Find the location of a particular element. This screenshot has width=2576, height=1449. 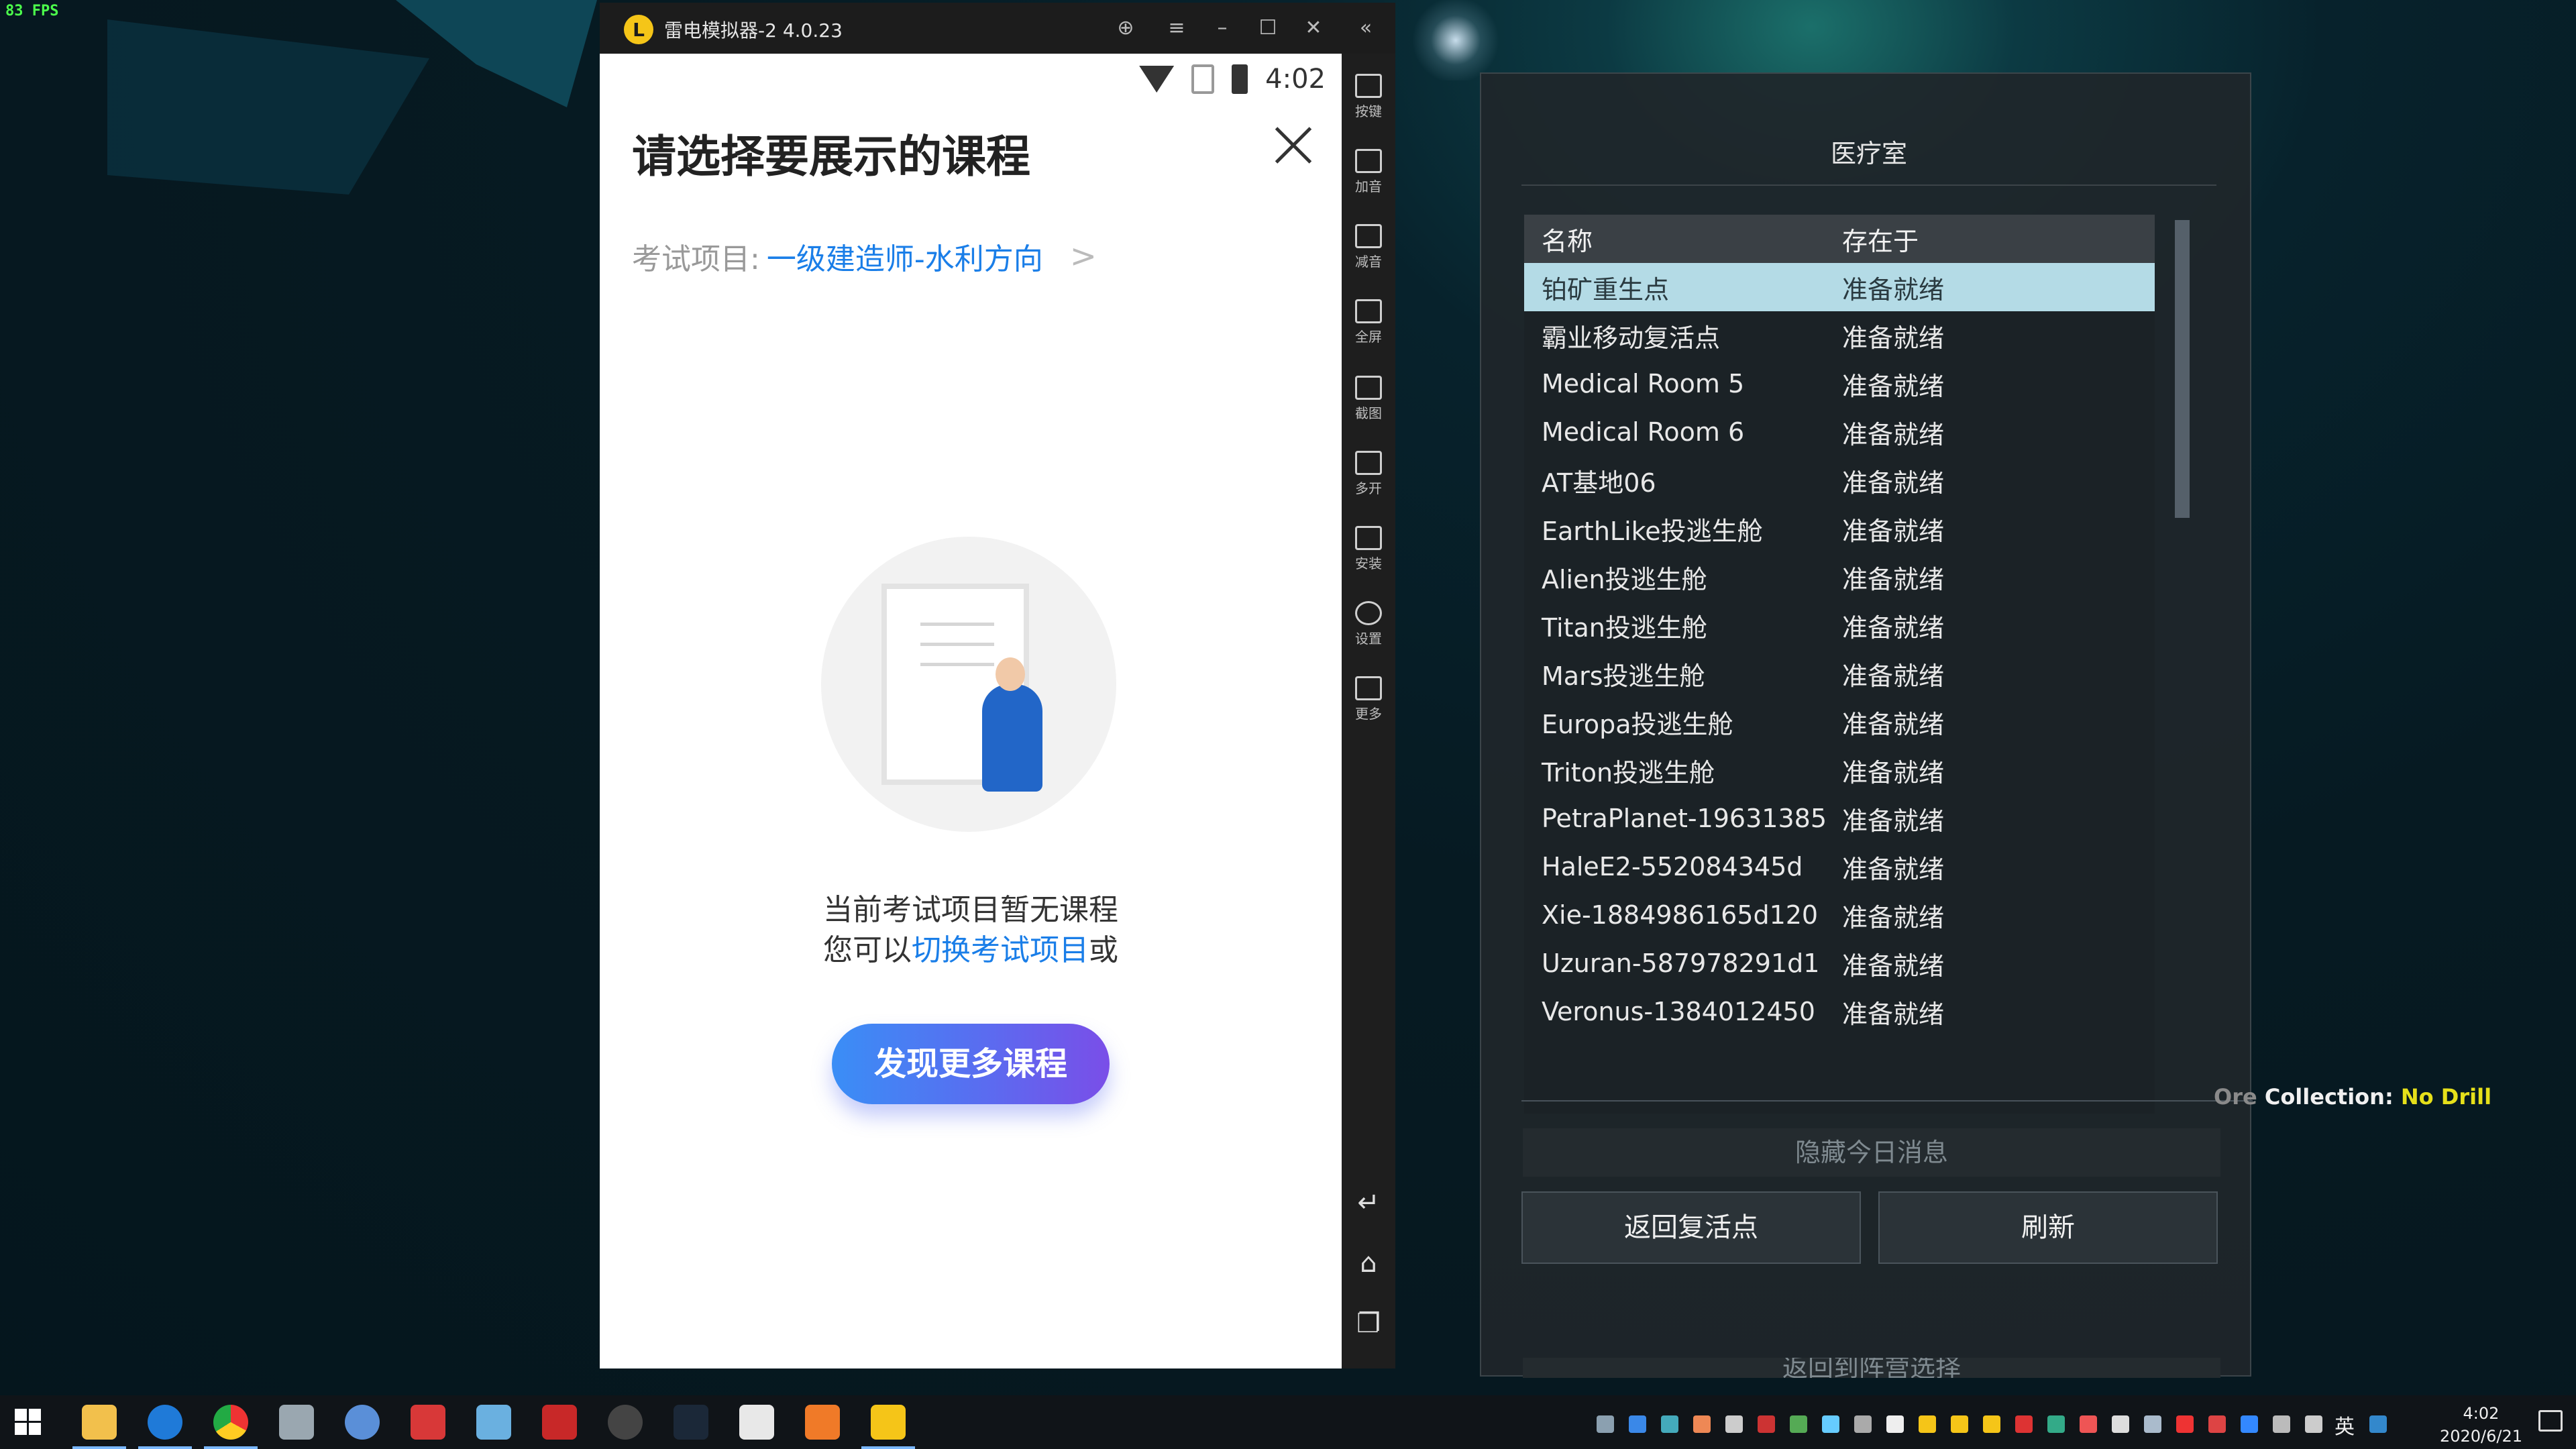

close-icon is located at coordinates (1290, 144).